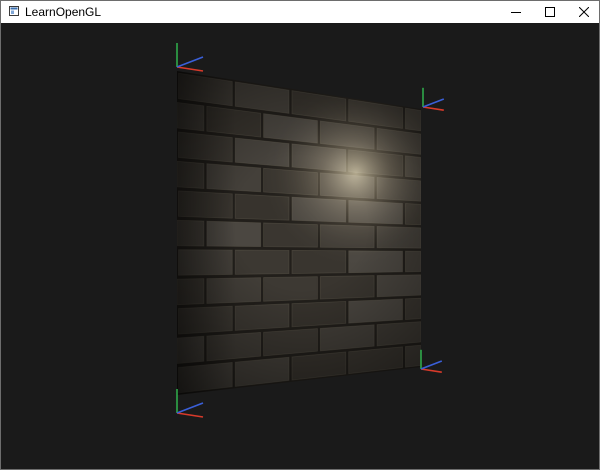  I want to click on gizmo-top-right, so click(433, 99).